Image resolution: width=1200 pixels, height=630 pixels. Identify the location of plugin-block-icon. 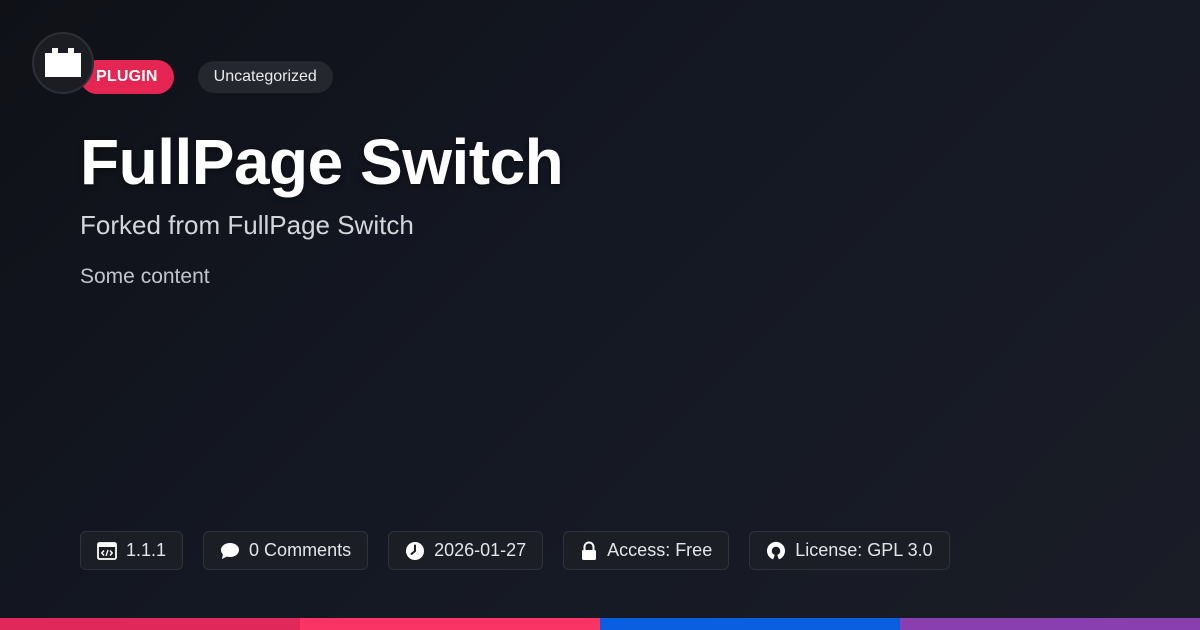
(63, 62).